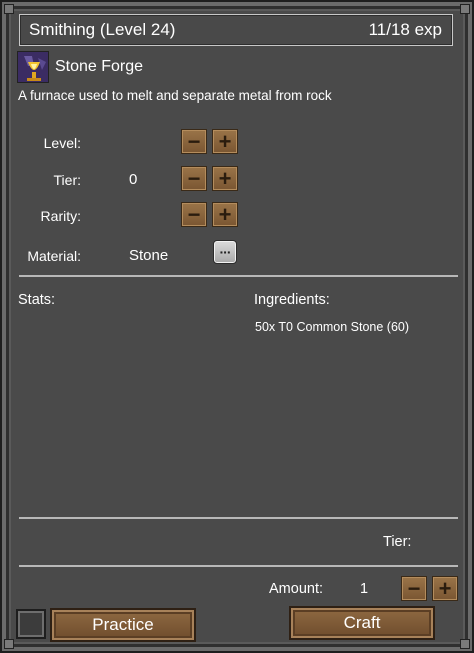  What do you see at coordinates (62, 143) in the screenshot?
I see `level-label: Level:` at bounding box center [62, 143].